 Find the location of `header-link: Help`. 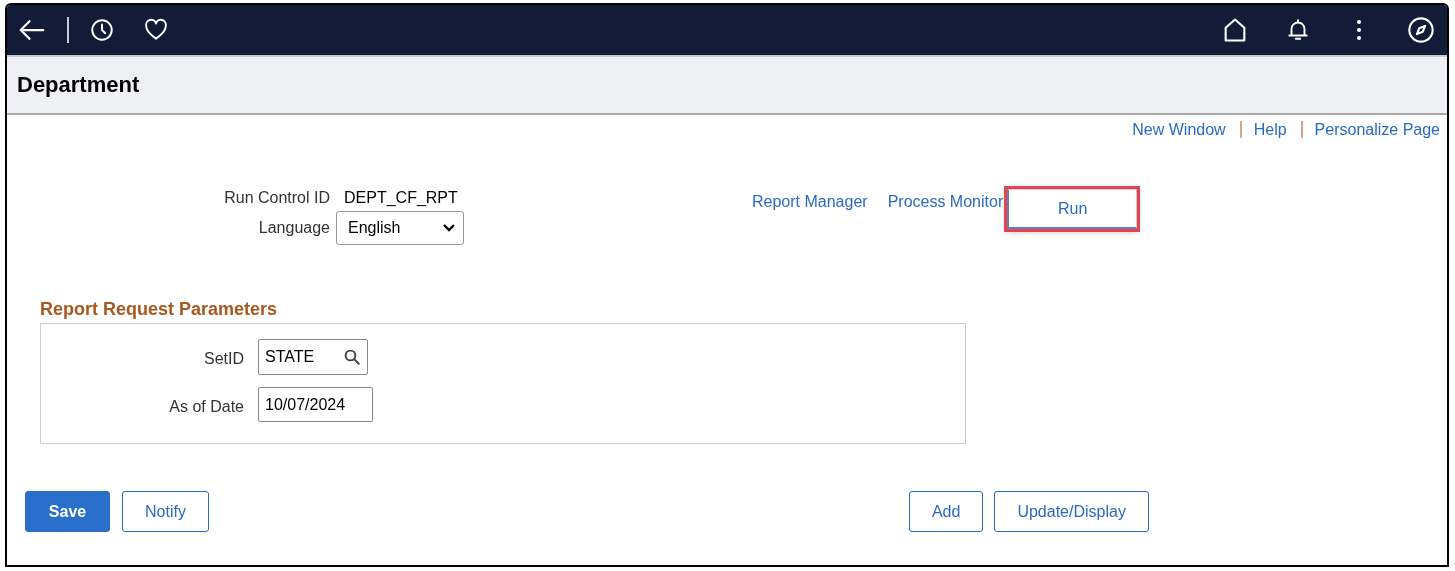

header-link: Help is located at coordinates (1272, 129).